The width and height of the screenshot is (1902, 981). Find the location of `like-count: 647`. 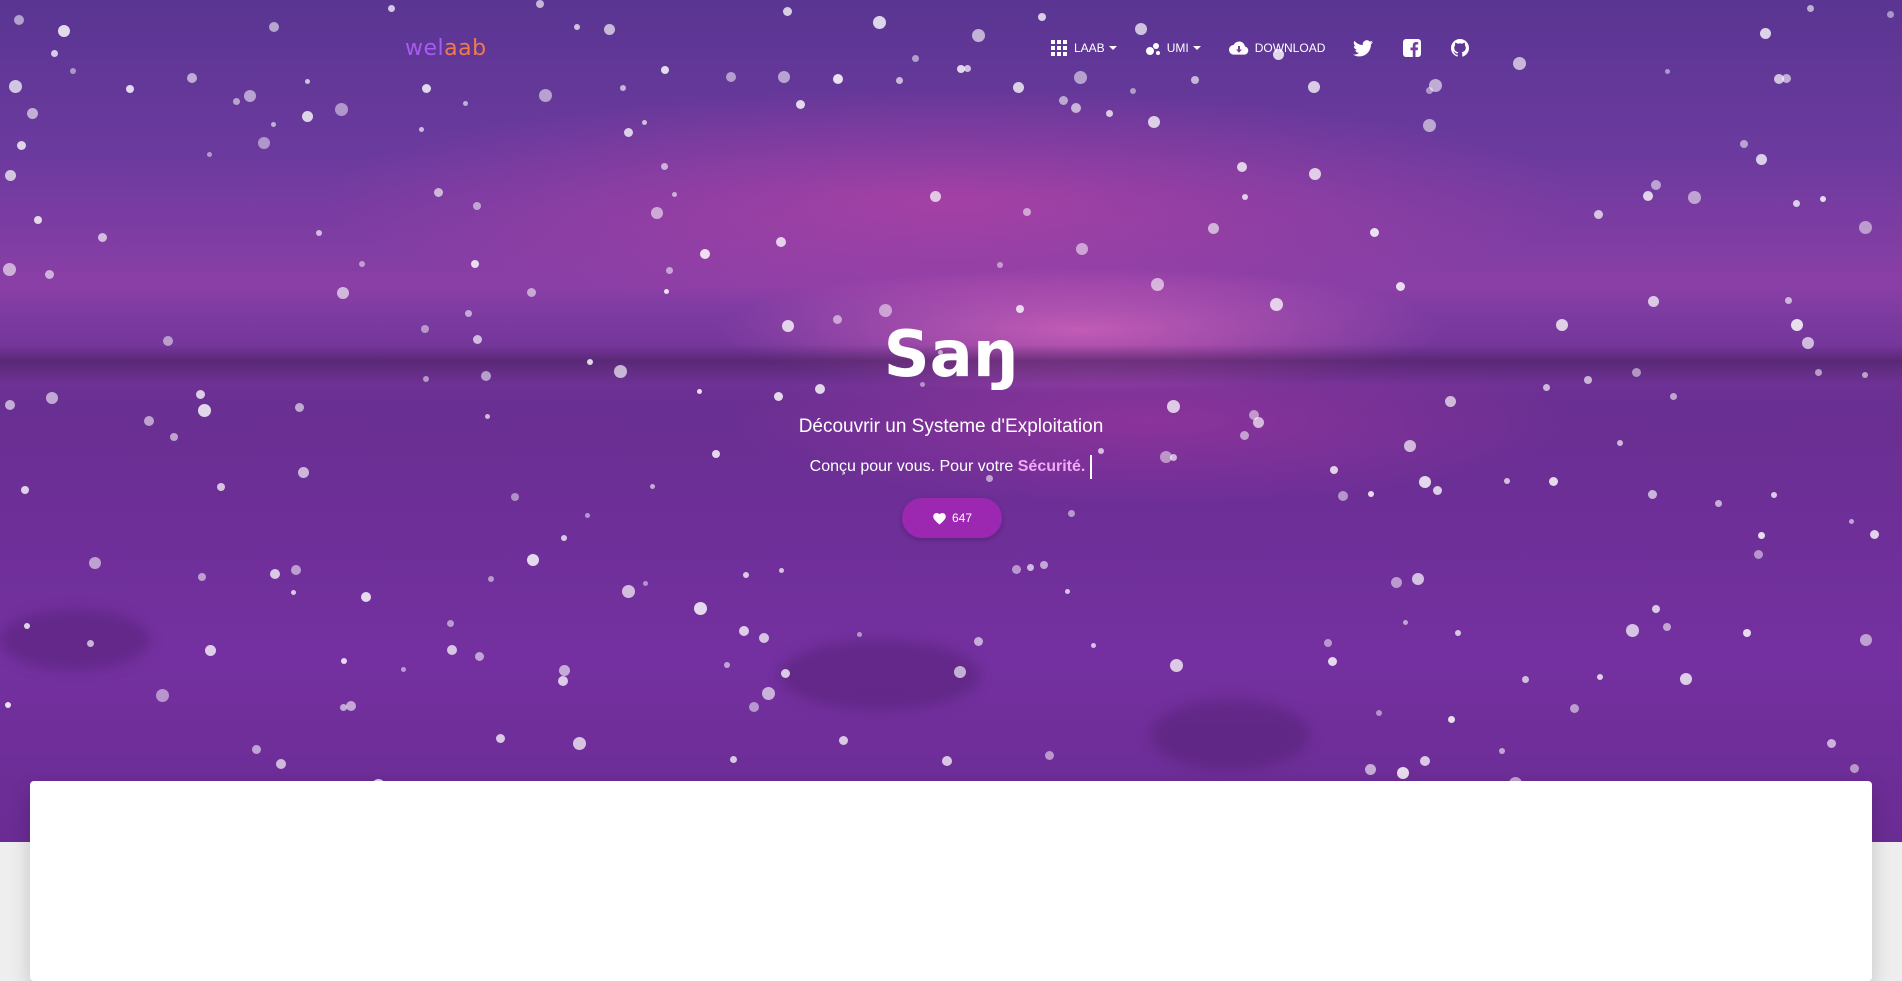

like-count: 647 is located at coordinates (962, 518).